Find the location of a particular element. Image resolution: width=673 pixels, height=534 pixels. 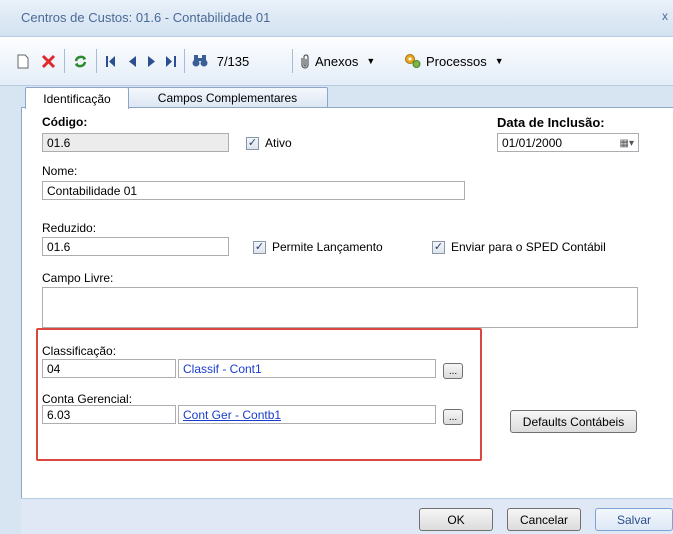

previous-record-icon is located at coordinates (132, 61).